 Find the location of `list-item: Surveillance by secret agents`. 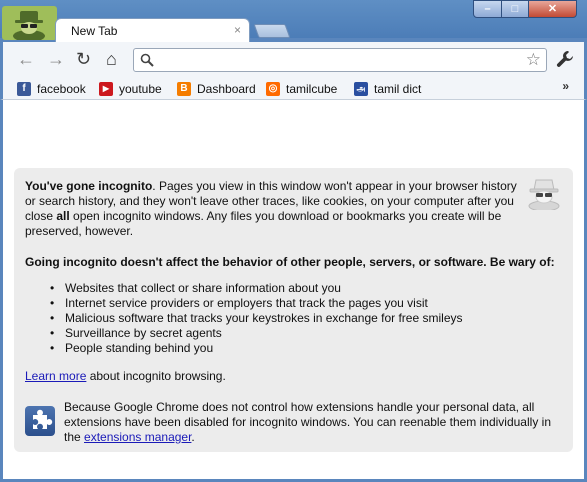

list-item: Surveillance by secret agents is located at coordinates (275, 333).